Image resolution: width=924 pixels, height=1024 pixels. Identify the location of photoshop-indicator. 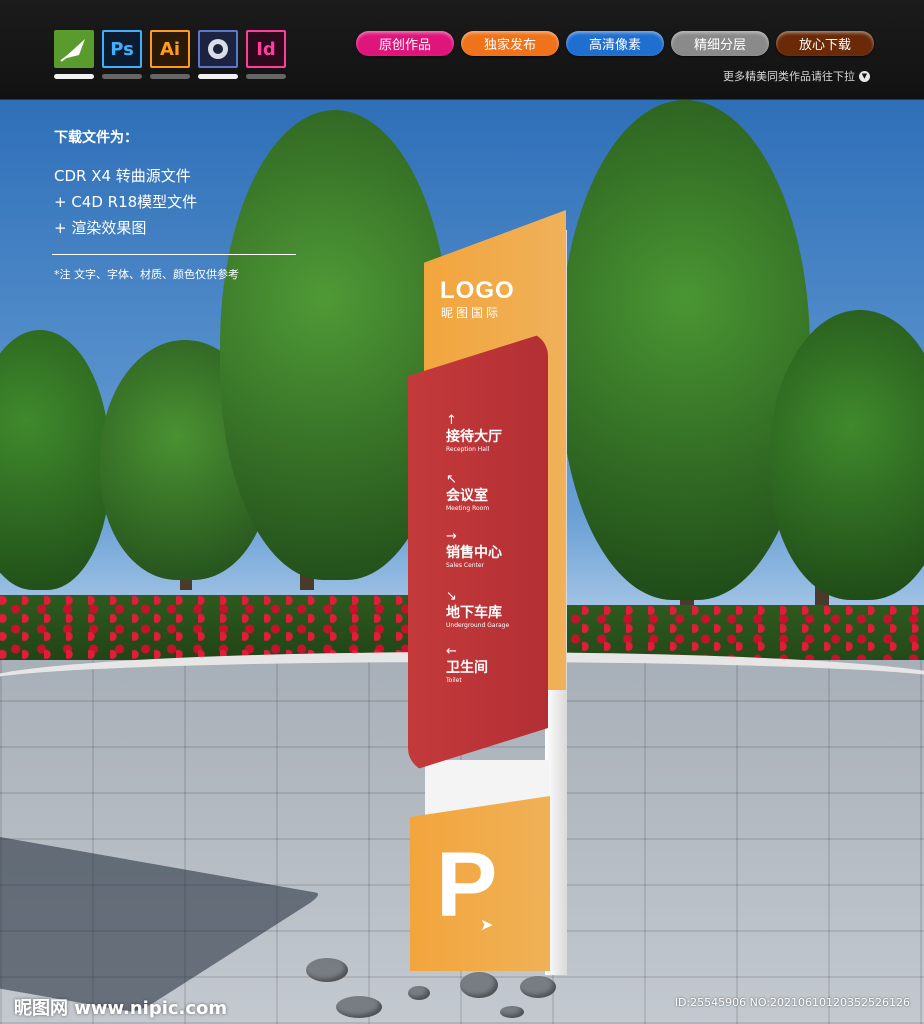
(122, 76).